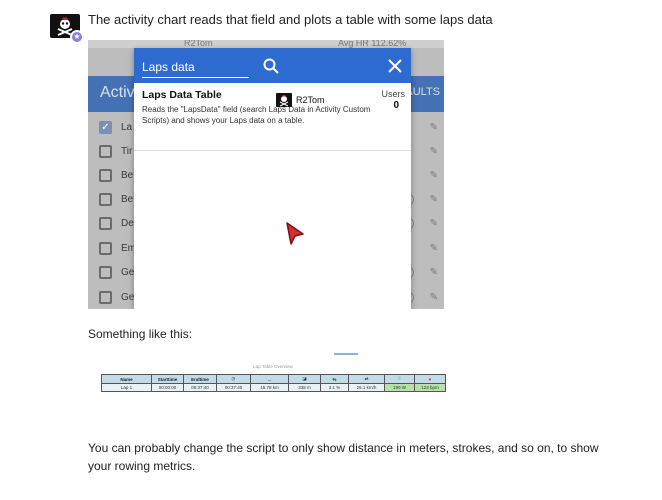 The image size is (662, 500). What do you see at coordinates (334, 387) in the screenshot?
I see `table-cell: 3.1 %` at bounding box center [334, 387].